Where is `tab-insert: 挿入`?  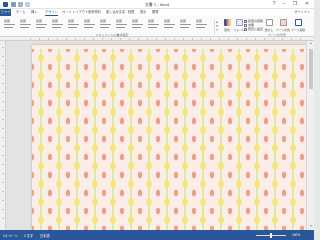
tab-insert: 挿入 is located at coordinates (34, 12).